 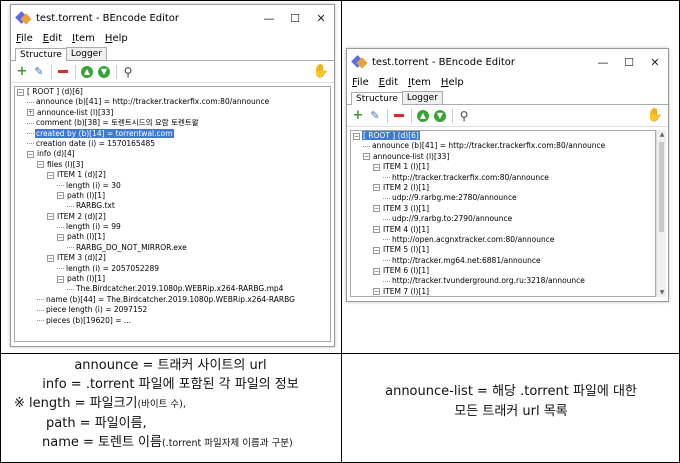 I want to click on toolbar: + ✎ ▲ ▼ ⚲ ✋, so click(x=507, y=116).